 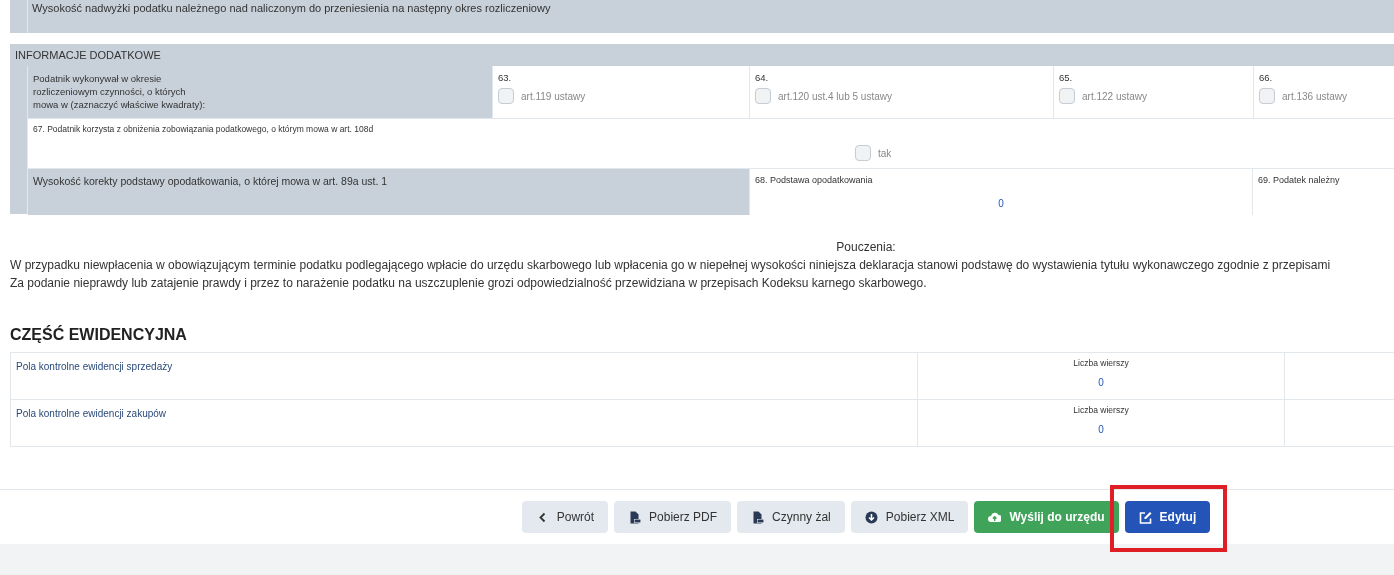 What do you see at coordinates (1001, 203) in the screenshot?
I see `field-value: 0` at bounding box center [1001, 203].